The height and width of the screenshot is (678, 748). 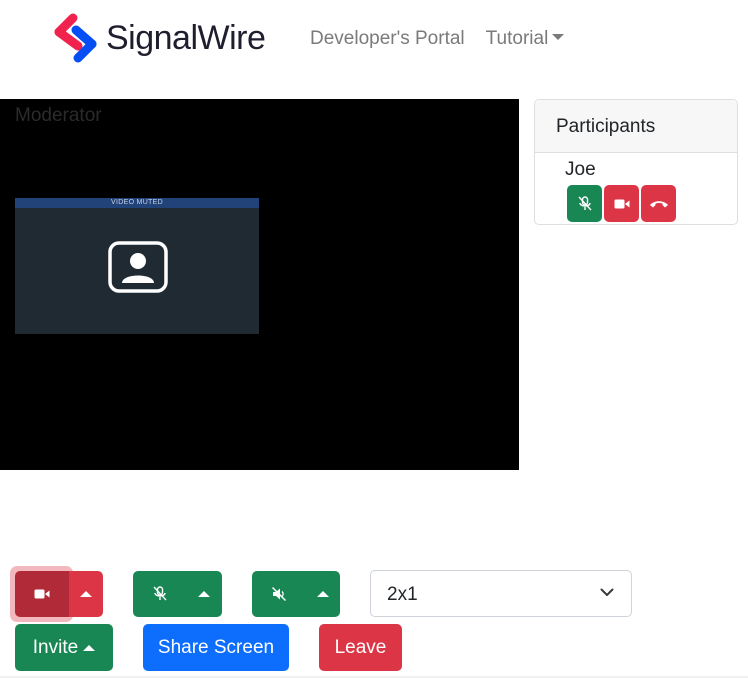 I want to click on nav-tutorial-label: Tutorial, so click(x=517, y=38).